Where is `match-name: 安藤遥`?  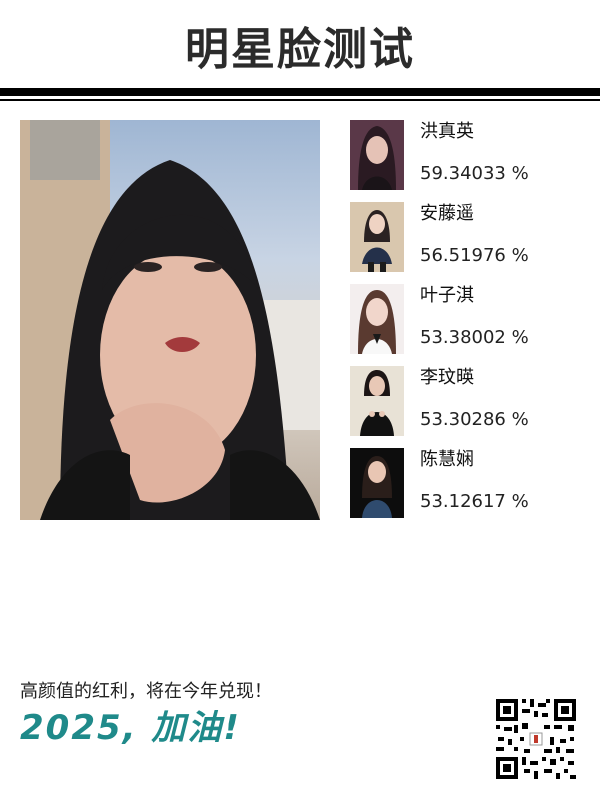
match-name: 安藤遥 is located at coordinates (447, 213).